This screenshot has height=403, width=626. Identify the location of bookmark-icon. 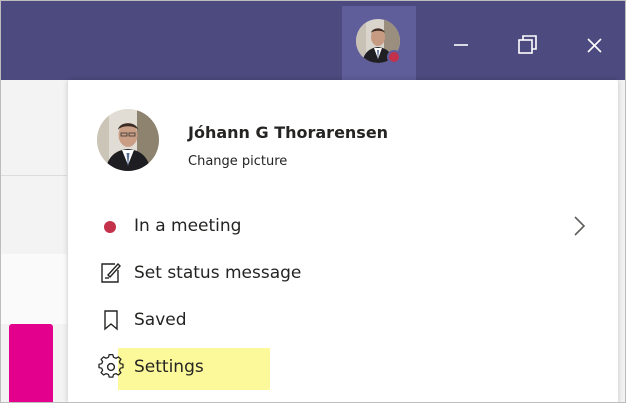
(111, 320).